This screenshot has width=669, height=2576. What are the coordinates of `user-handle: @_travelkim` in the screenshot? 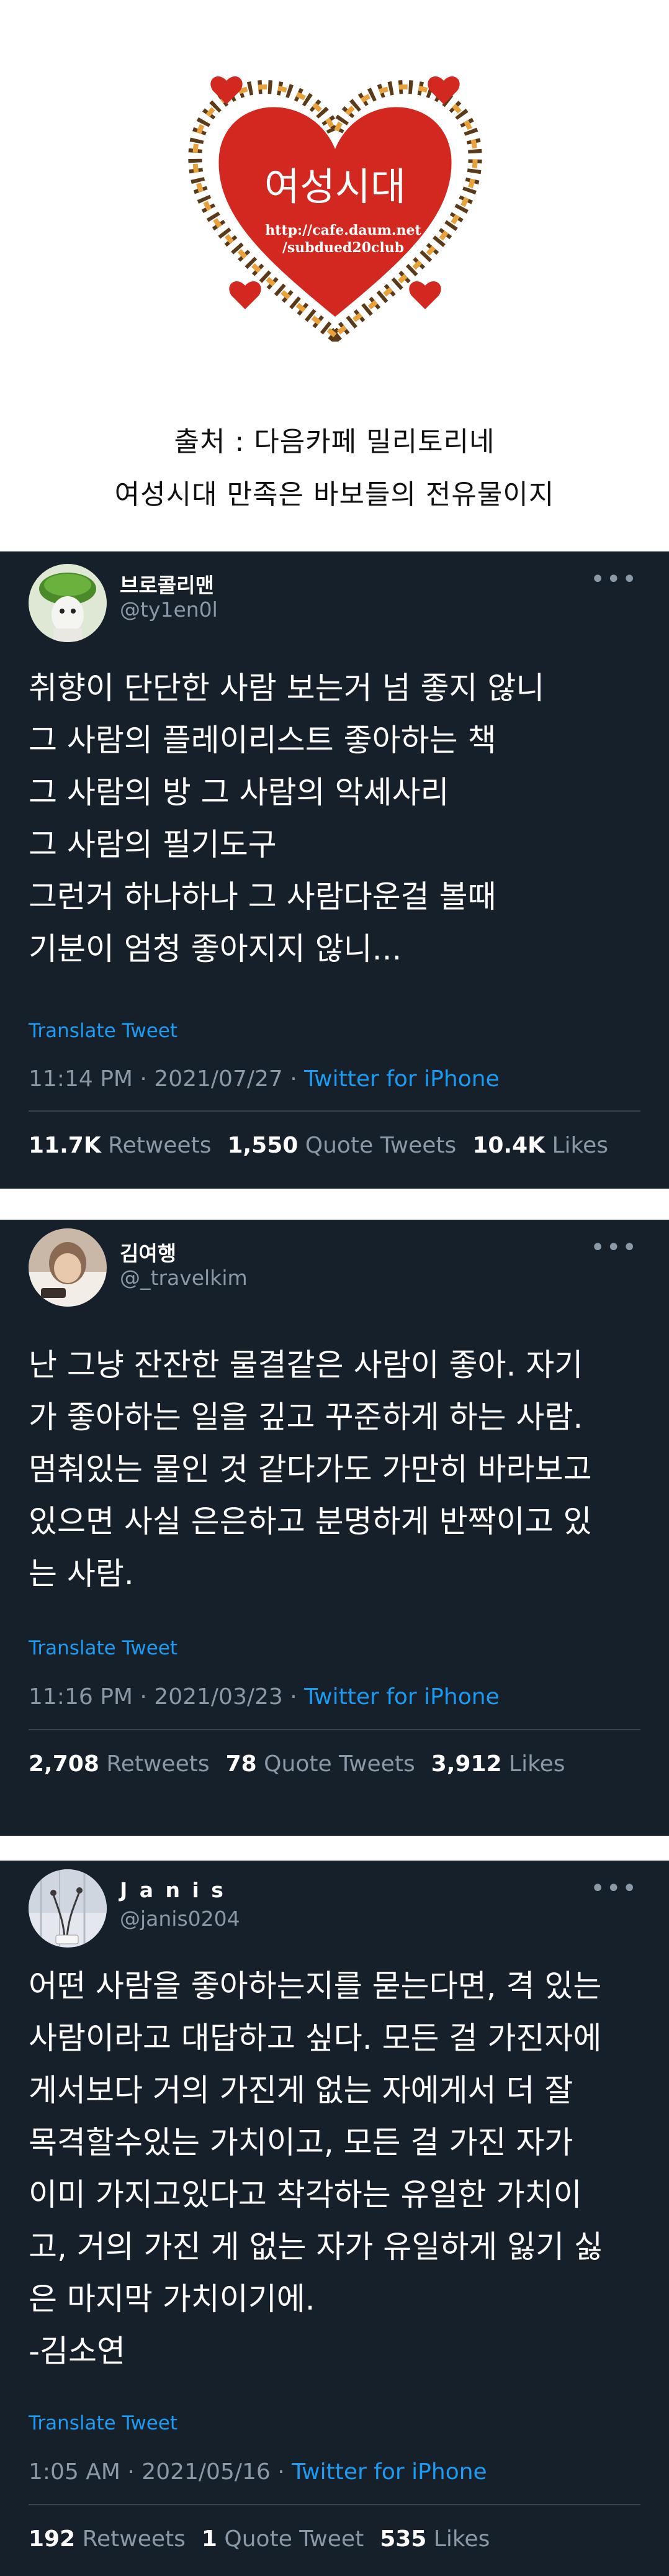 It's located at (184, 1278).